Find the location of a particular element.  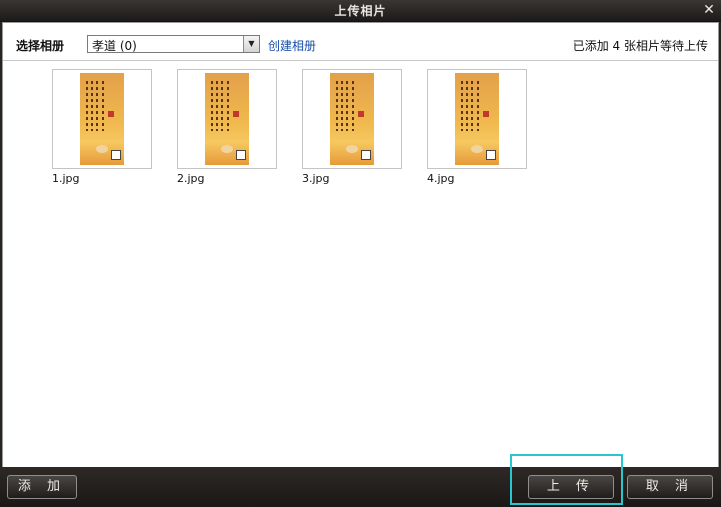

upload-button-highlight is located at coordinates (566, 479).